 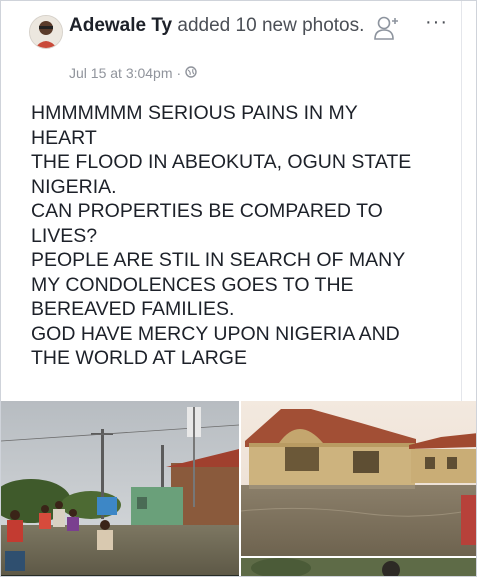 I want to click on photo-bottom-edge, so click(x=120, y=575).